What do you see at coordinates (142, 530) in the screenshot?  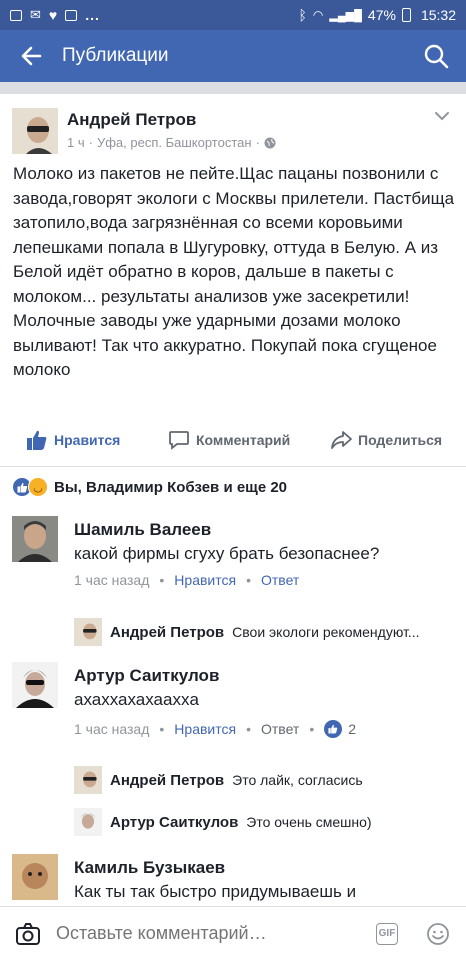 I see `commenter-name: Шамиль Валеев` at bounding box center [142, 530].